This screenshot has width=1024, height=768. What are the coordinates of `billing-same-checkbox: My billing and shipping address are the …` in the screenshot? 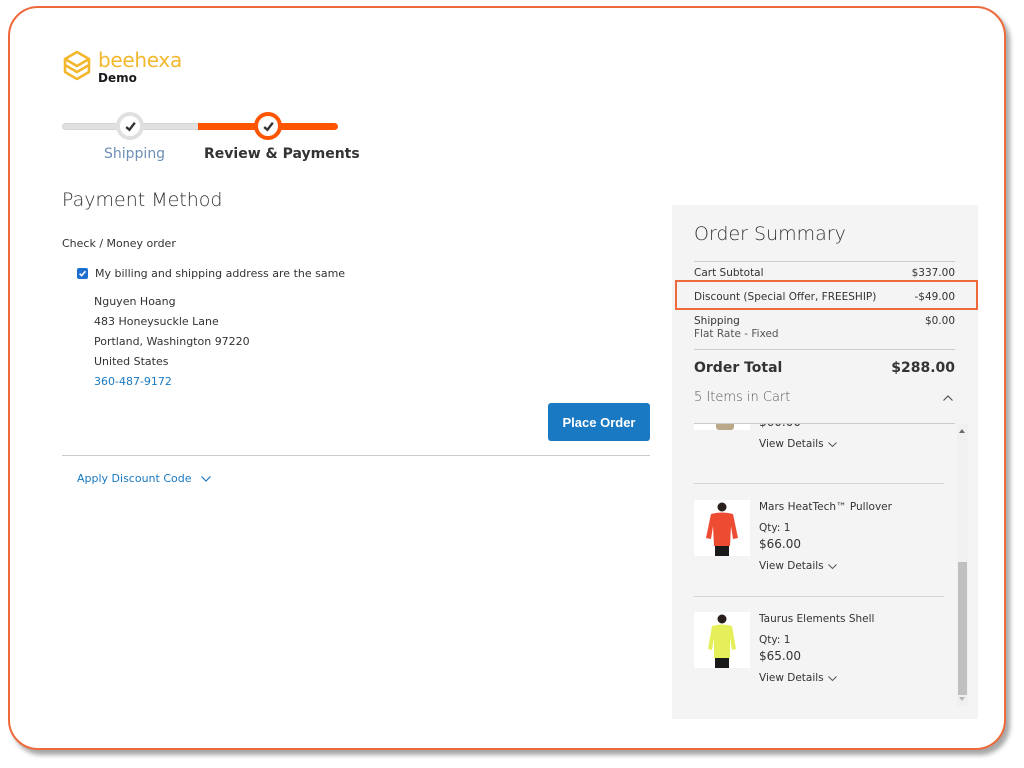 It's located at (211, 273).